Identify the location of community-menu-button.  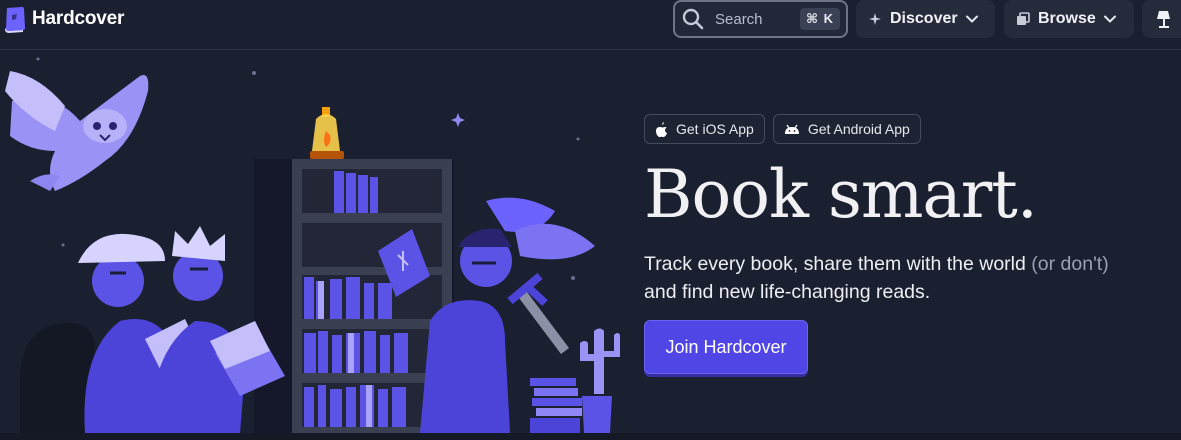
(1161, 19).